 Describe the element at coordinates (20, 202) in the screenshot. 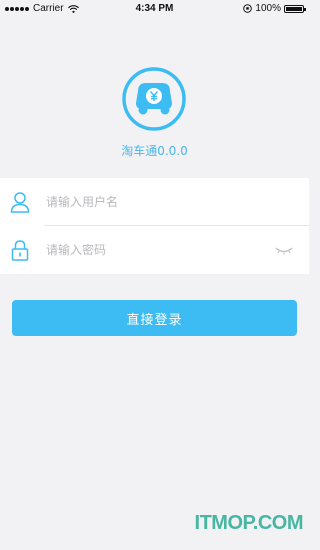

I see `user-icon` at that location.